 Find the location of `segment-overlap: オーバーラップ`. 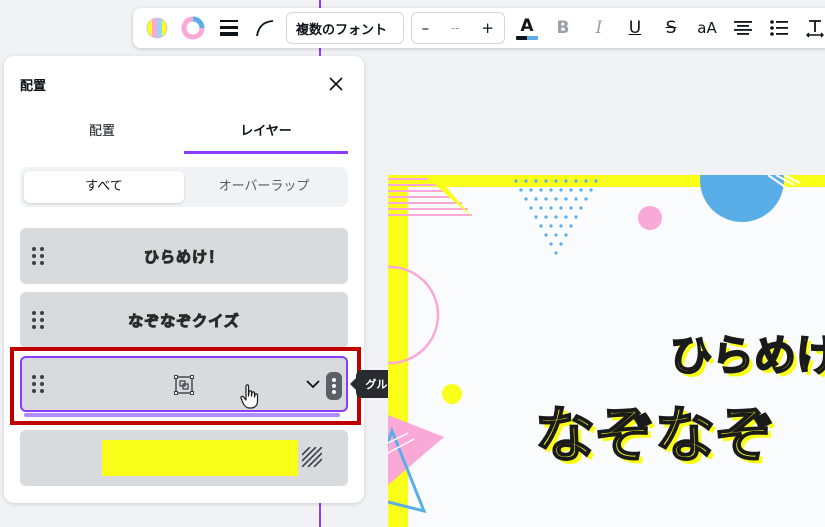

segment-overlap: オーバーラップ is located at coordinates (264, 187).